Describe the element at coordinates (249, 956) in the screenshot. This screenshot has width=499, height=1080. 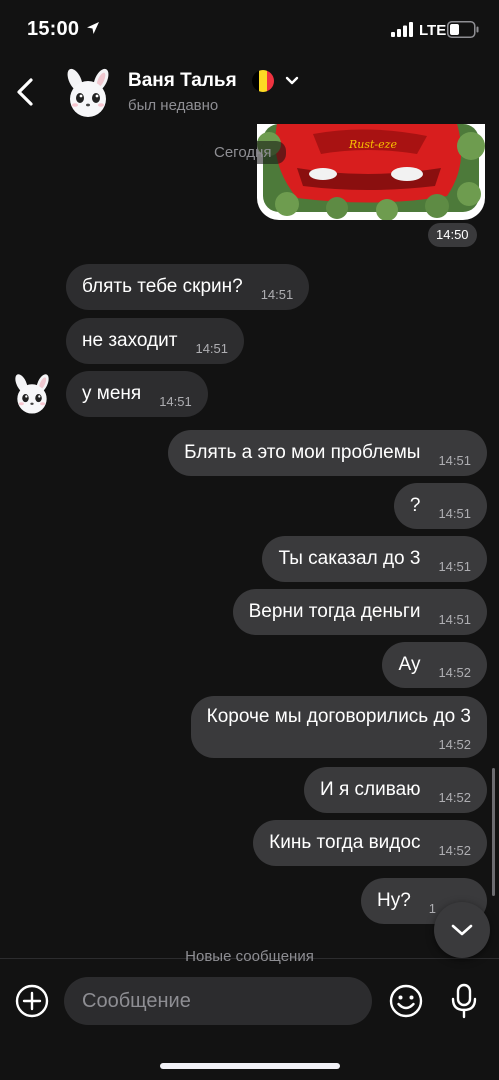
I see `new-messages-divider: Новые сообщения` at that location.